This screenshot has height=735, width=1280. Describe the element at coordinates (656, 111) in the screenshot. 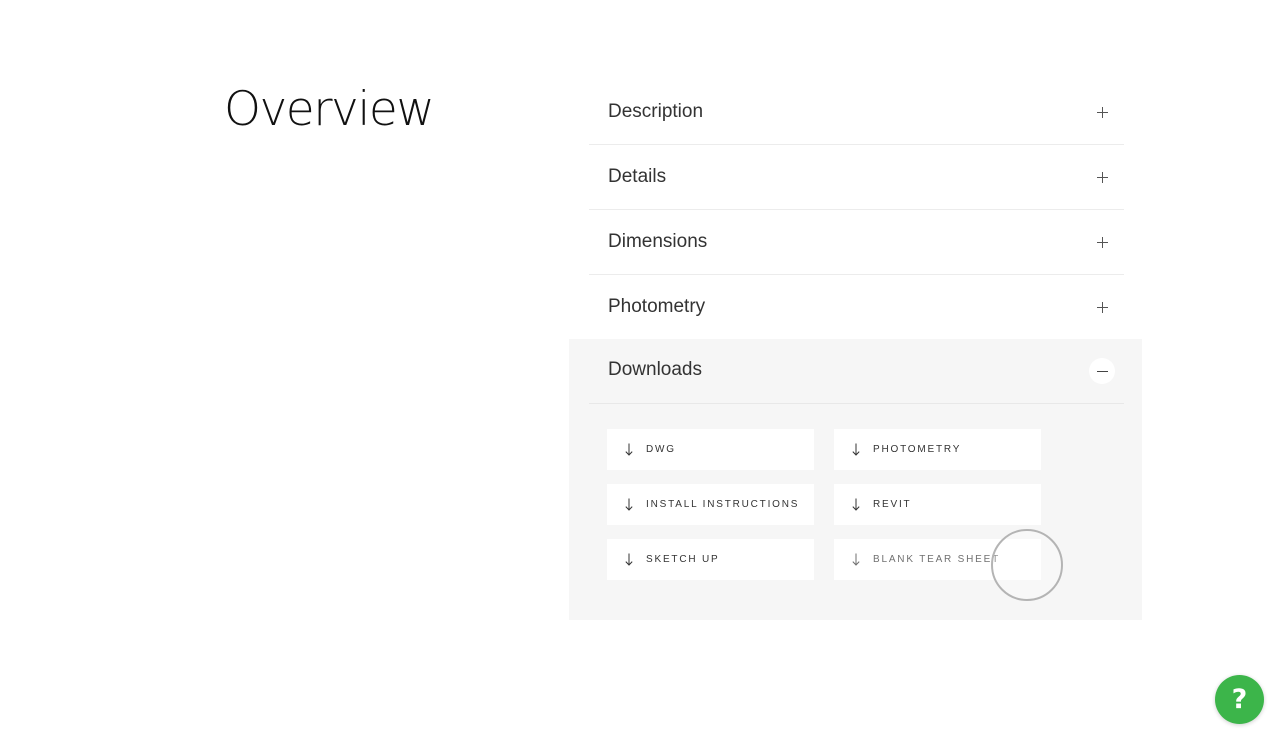

I see `accordion-label: Description` at that location.